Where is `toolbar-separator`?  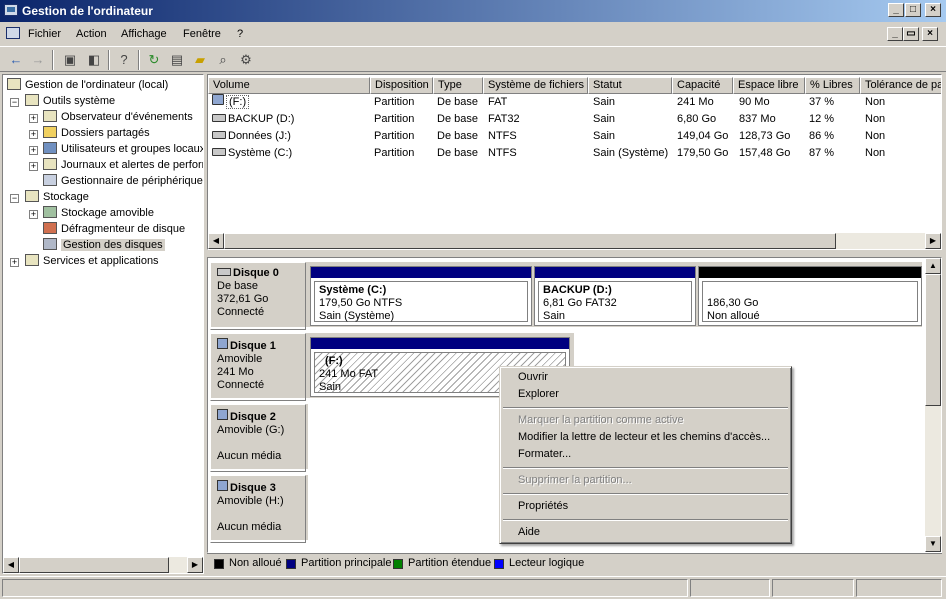
toolbar-separator is located at coordinates (53, 60).